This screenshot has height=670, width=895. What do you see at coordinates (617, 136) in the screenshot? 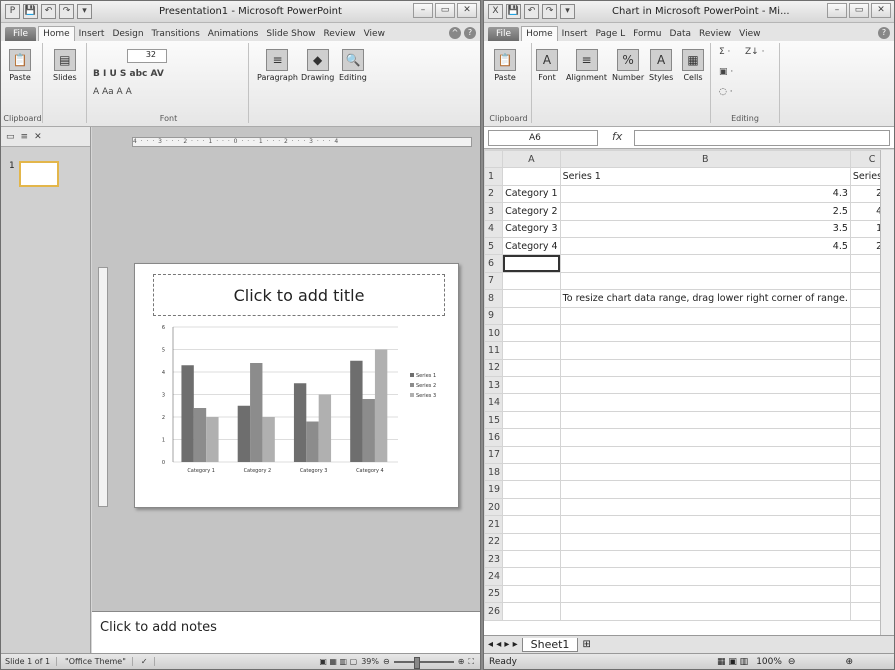
I see `insert-function-icon: fx` at bounding box center [617, 136].